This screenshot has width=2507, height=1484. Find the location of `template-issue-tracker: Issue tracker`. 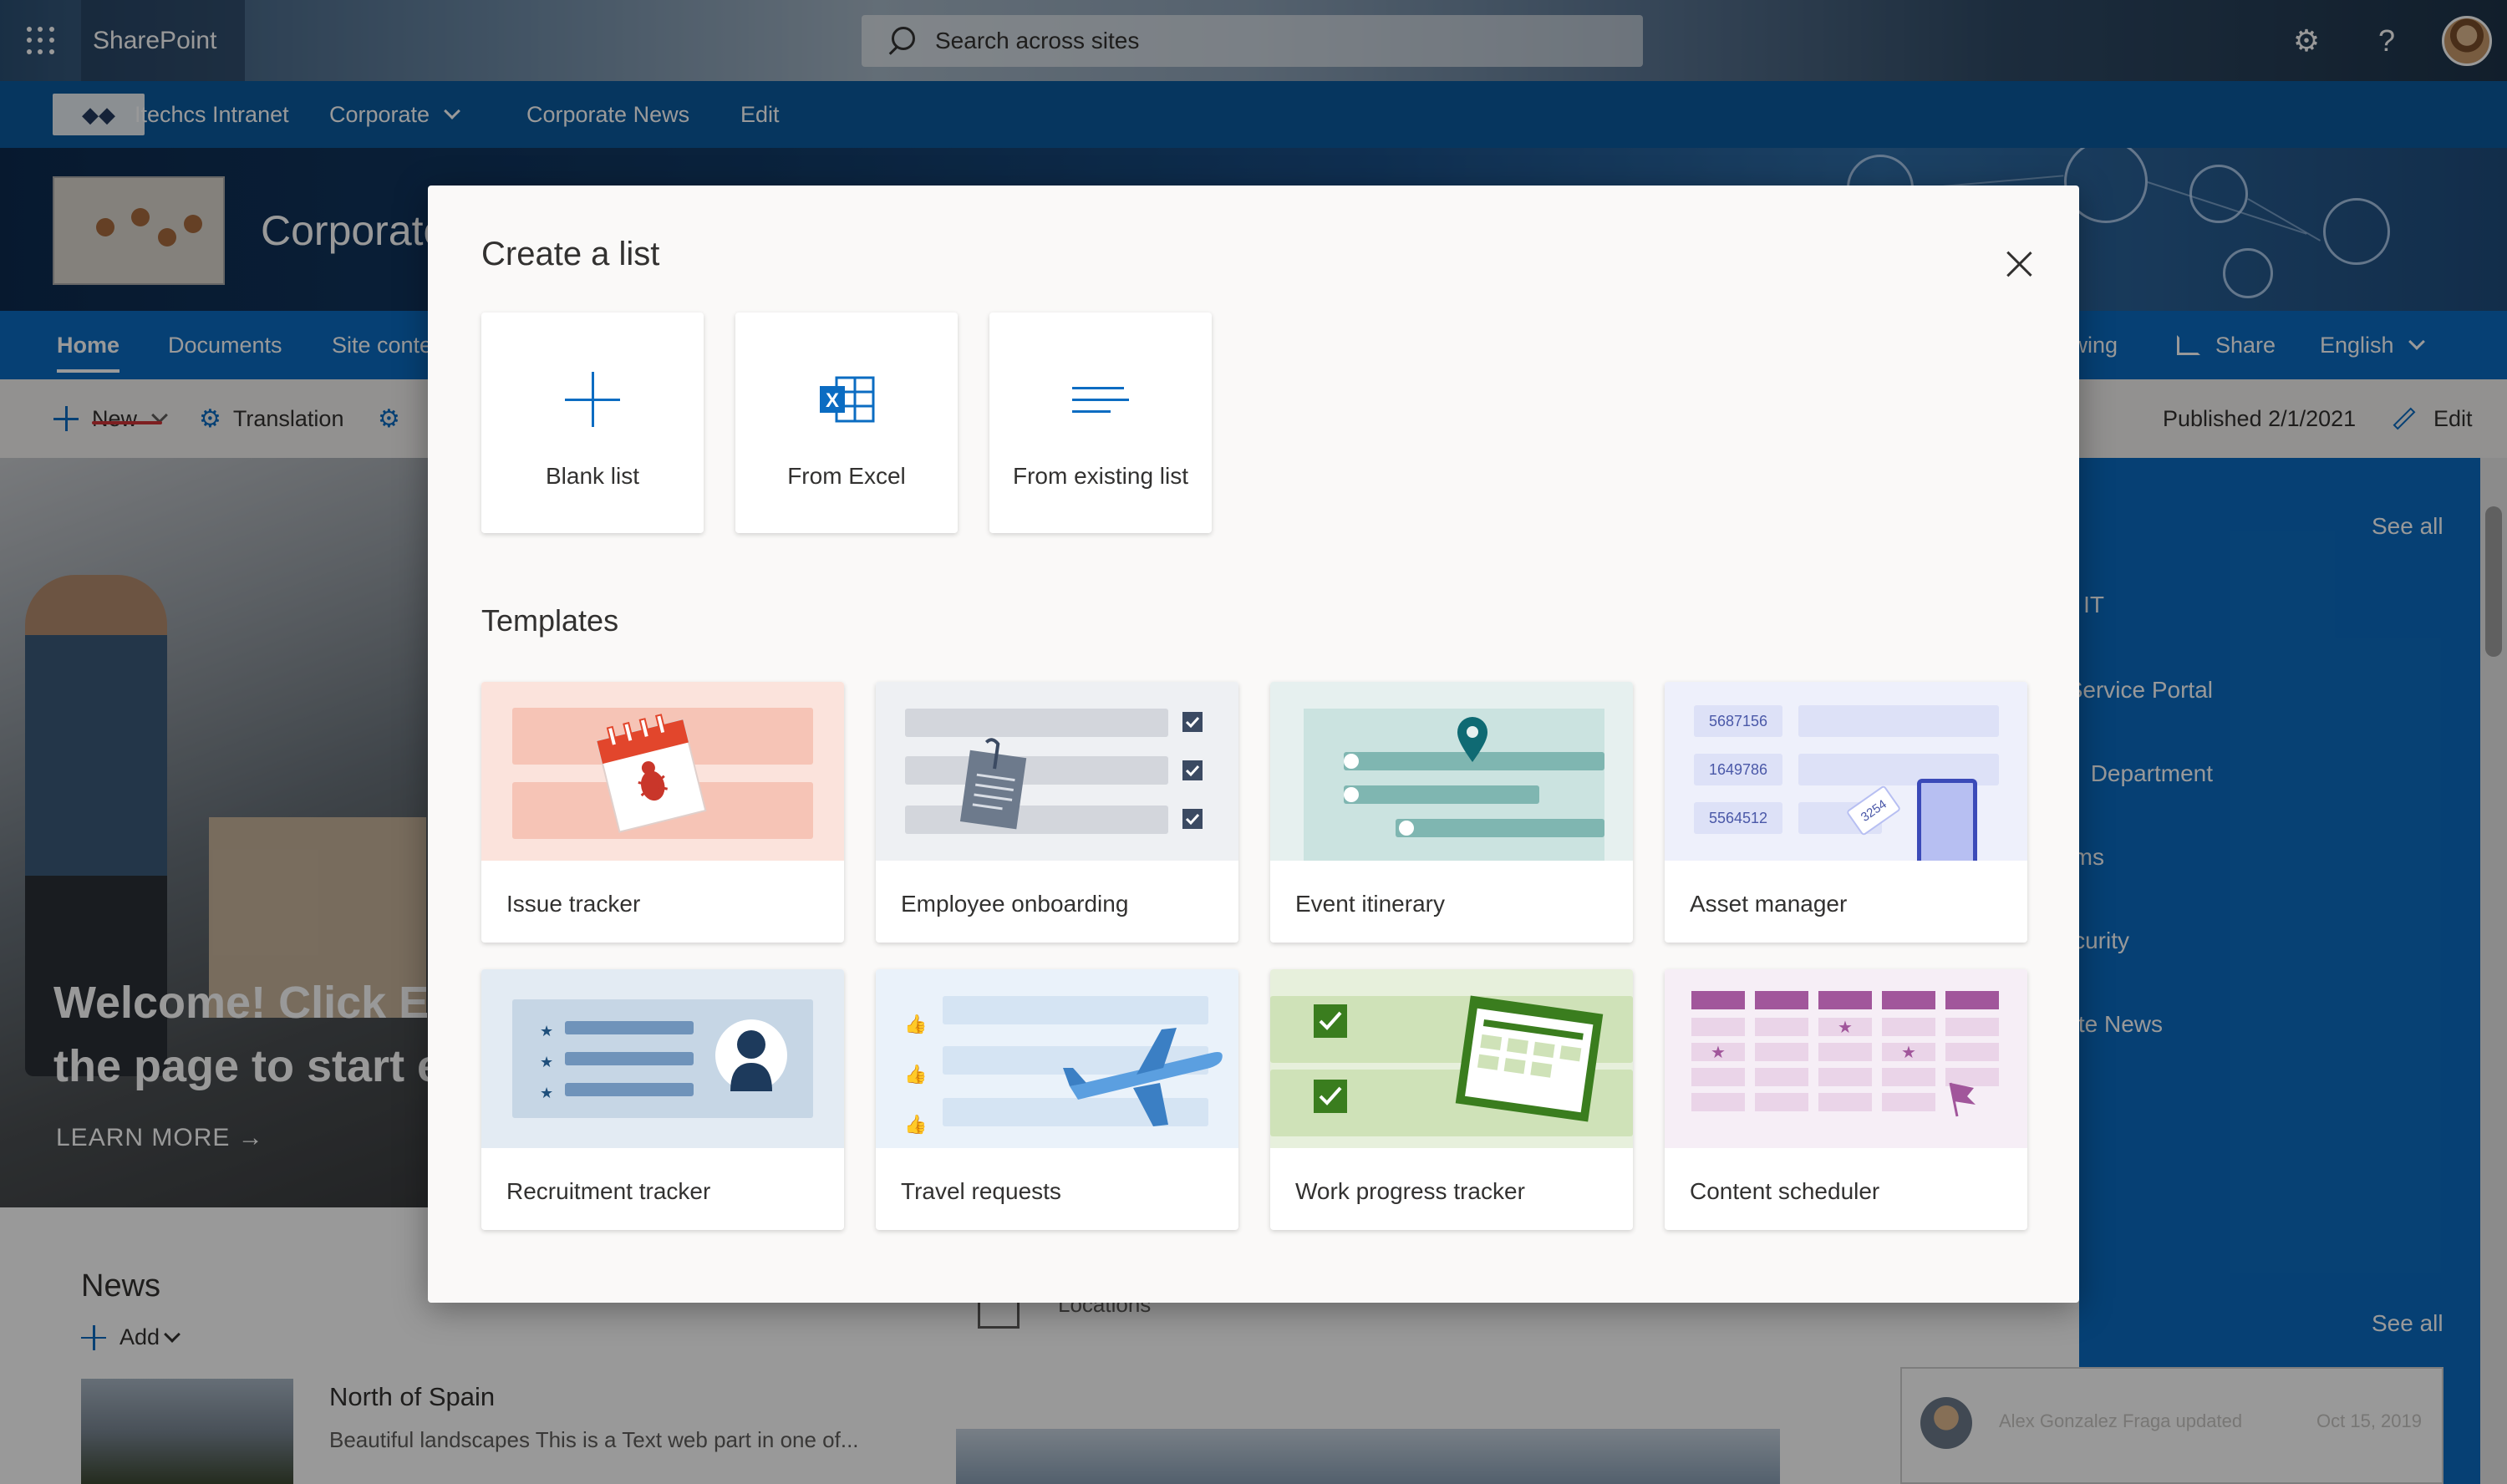

template-issue-tracker: Issue tracker is located at coordinates (662, 812).